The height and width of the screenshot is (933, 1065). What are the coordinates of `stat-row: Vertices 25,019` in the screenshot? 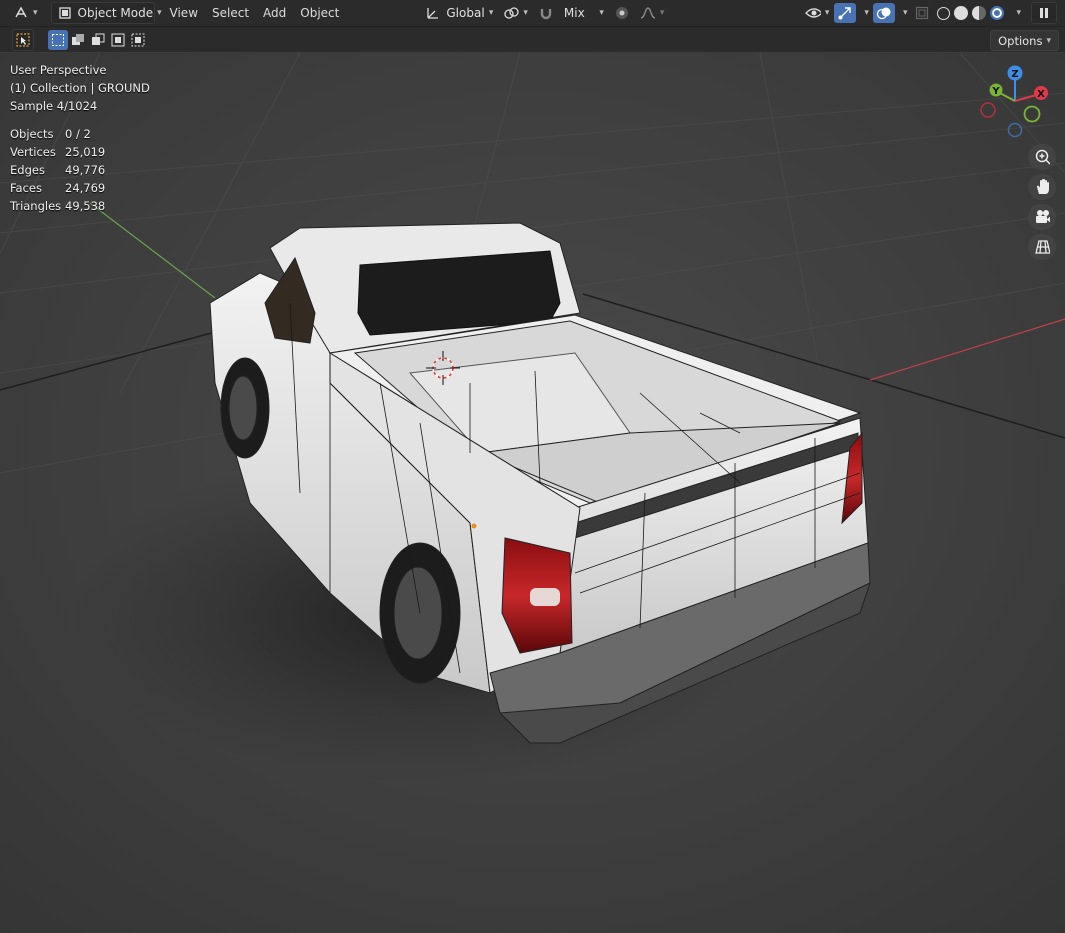 It's located at (58, 152).